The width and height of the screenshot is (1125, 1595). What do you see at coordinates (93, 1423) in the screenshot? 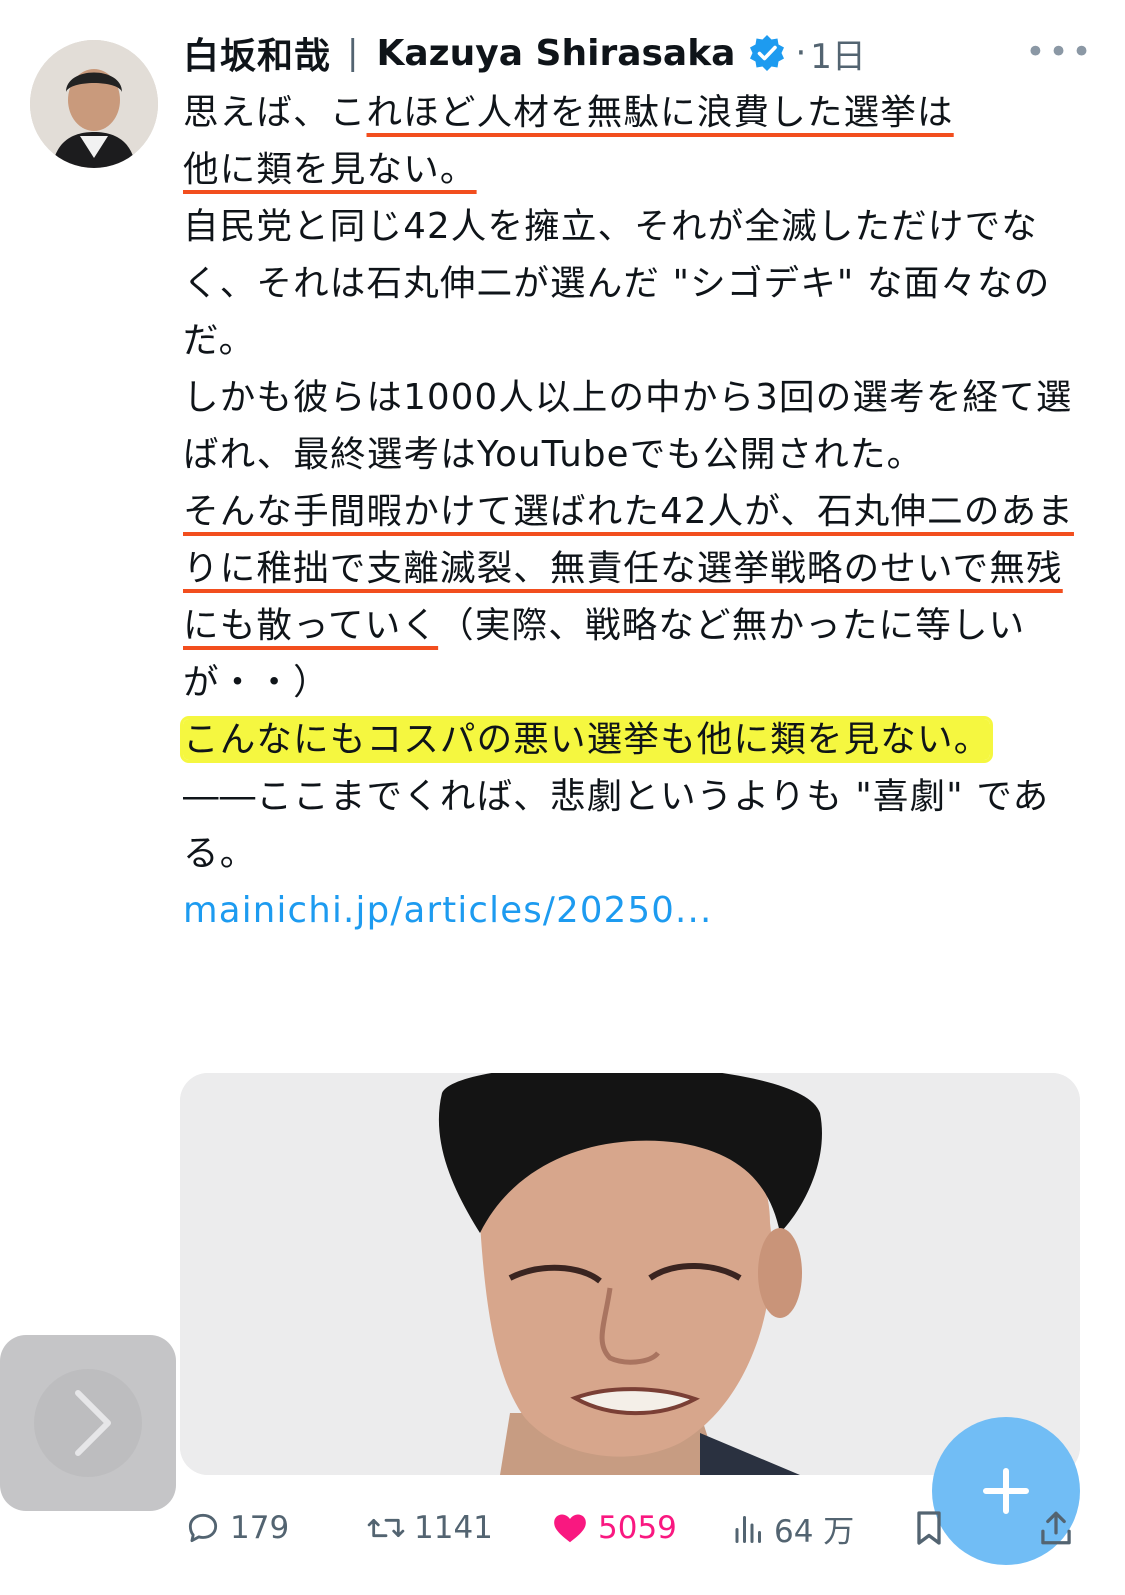
I see `chevron-right-icon` at bounding box center [93, 1423].